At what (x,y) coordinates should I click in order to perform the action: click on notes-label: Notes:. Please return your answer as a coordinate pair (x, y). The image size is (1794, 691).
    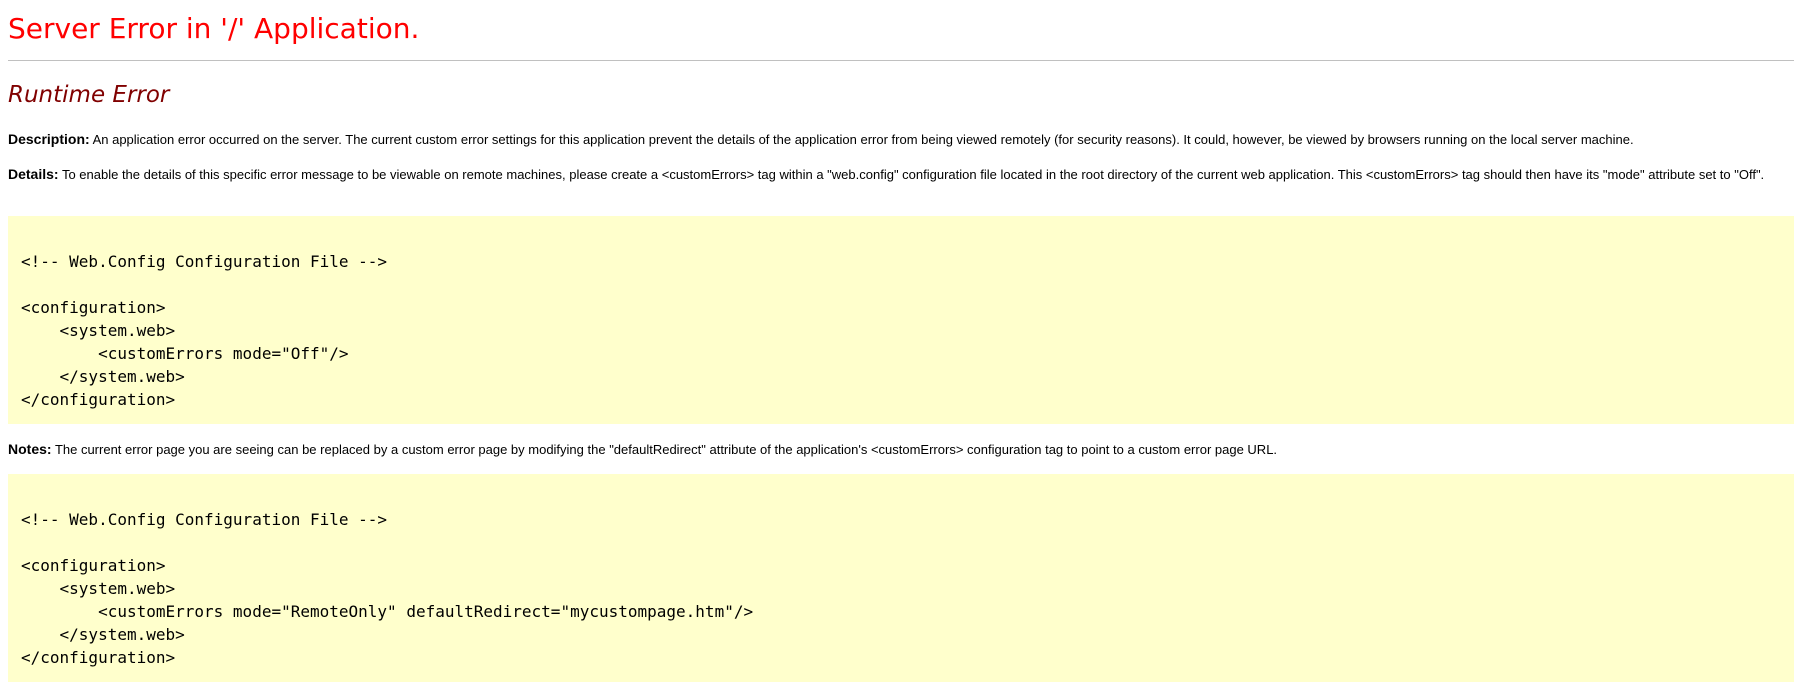
    Looking at the image, I should click on (30, 449).